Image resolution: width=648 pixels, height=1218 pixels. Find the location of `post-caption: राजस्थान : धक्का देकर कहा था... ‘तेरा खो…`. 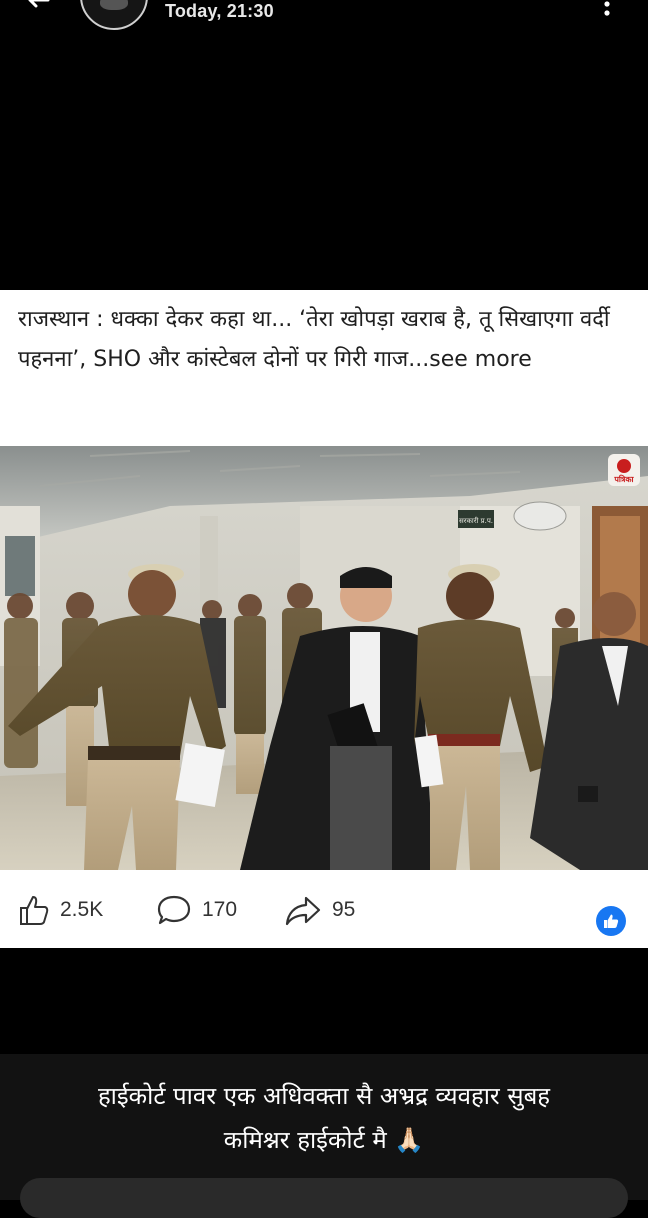

post-caption: राजस्थान : धक्का देकर कहा था... ‘तेरा खो… is located at coordinates (325, 340).